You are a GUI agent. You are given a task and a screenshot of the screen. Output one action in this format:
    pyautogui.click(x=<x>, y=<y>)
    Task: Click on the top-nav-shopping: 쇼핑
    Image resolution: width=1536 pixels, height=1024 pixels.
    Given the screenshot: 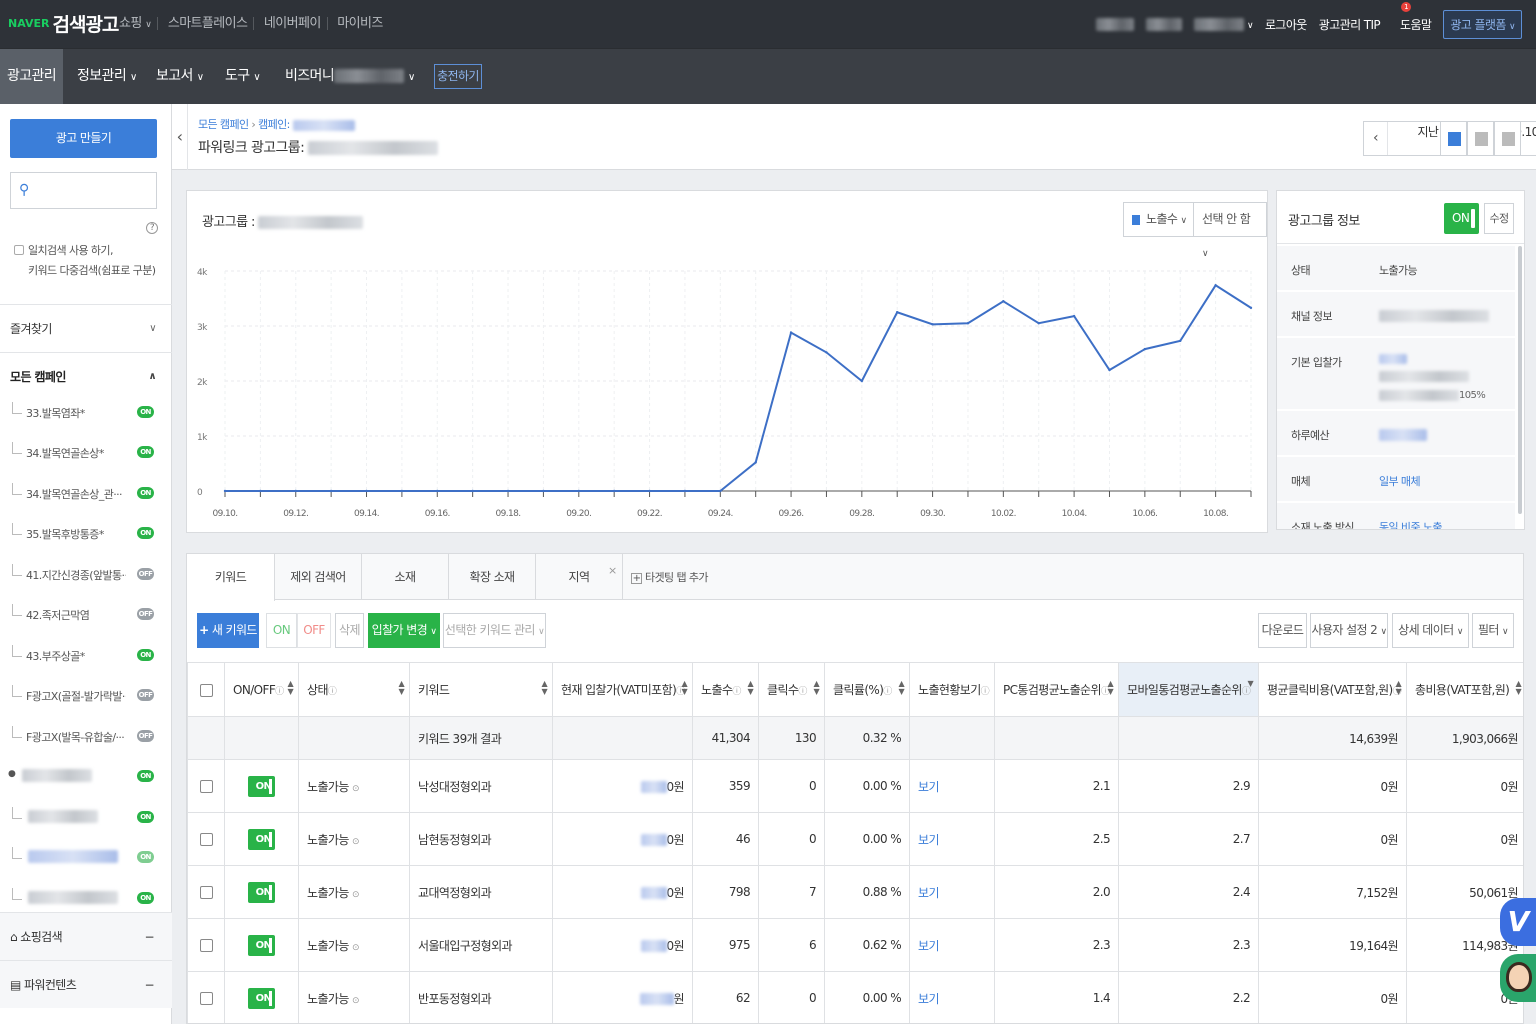 What is the action you would take?
    pyautogui.click(x=130, y=23)
    